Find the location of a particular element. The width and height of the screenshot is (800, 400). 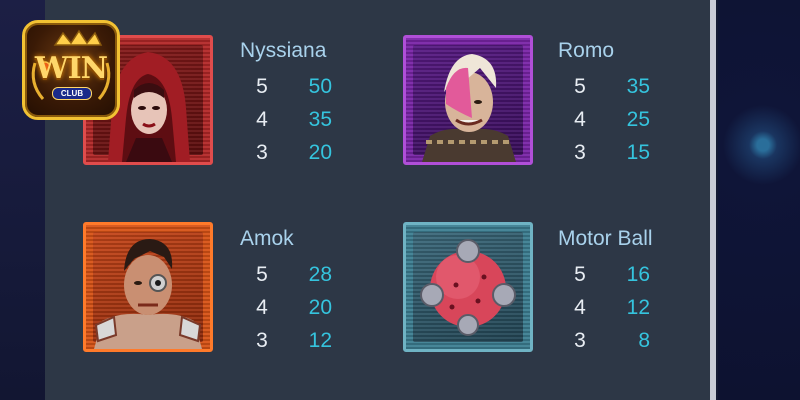

payout-row: 3 12 is located at coordinates (292, 341).